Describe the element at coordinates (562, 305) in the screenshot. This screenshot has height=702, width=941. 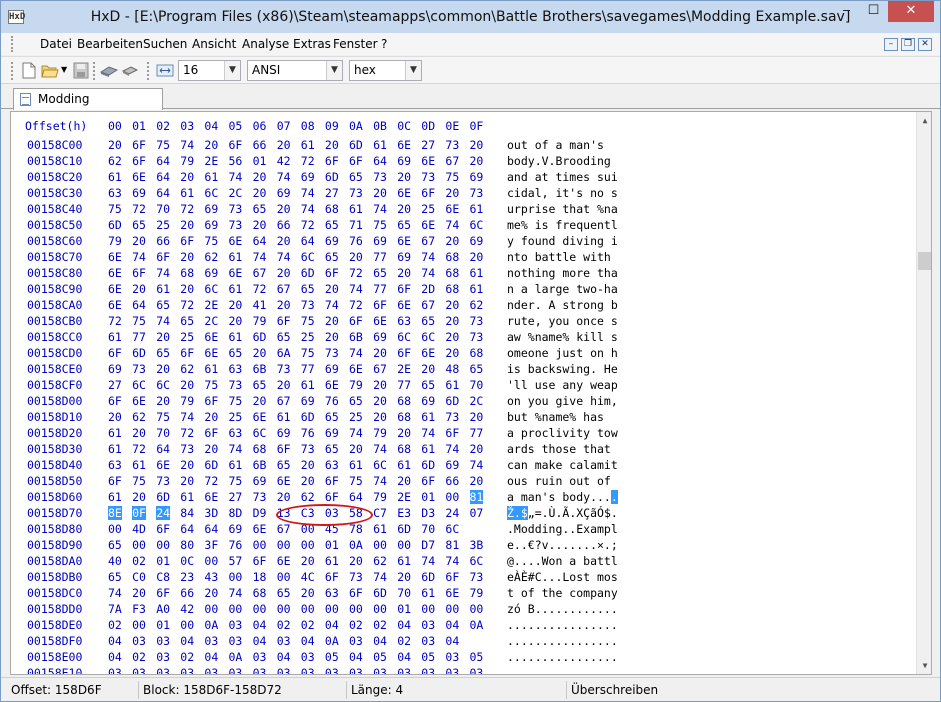
I see `ascii-text: nder. A strong b` at that location.